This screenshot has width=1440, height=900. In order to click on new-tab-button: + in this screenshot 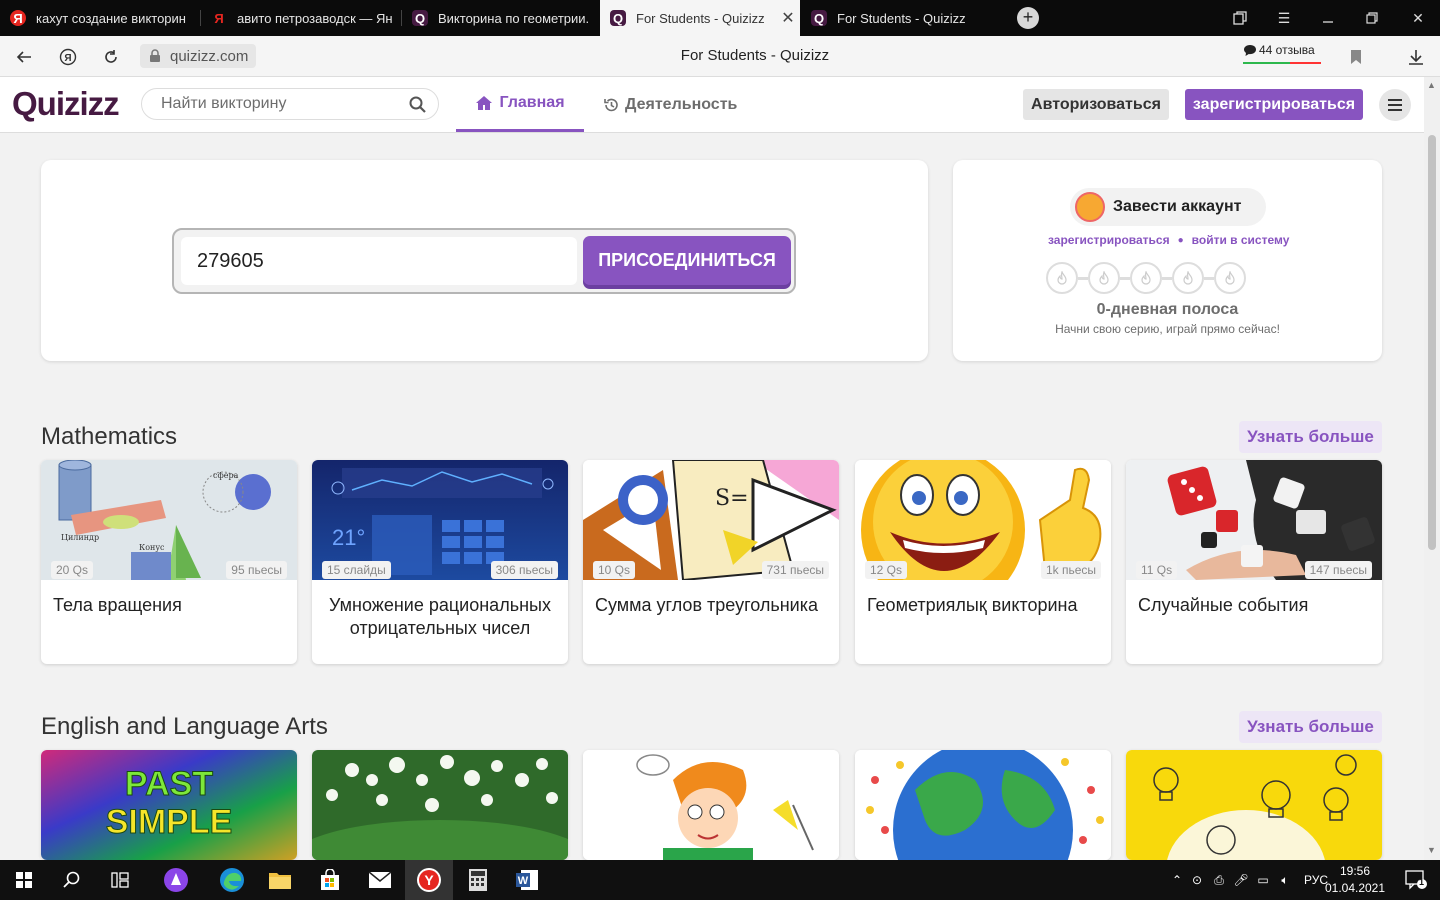, I will do `click(1028, 18)`.